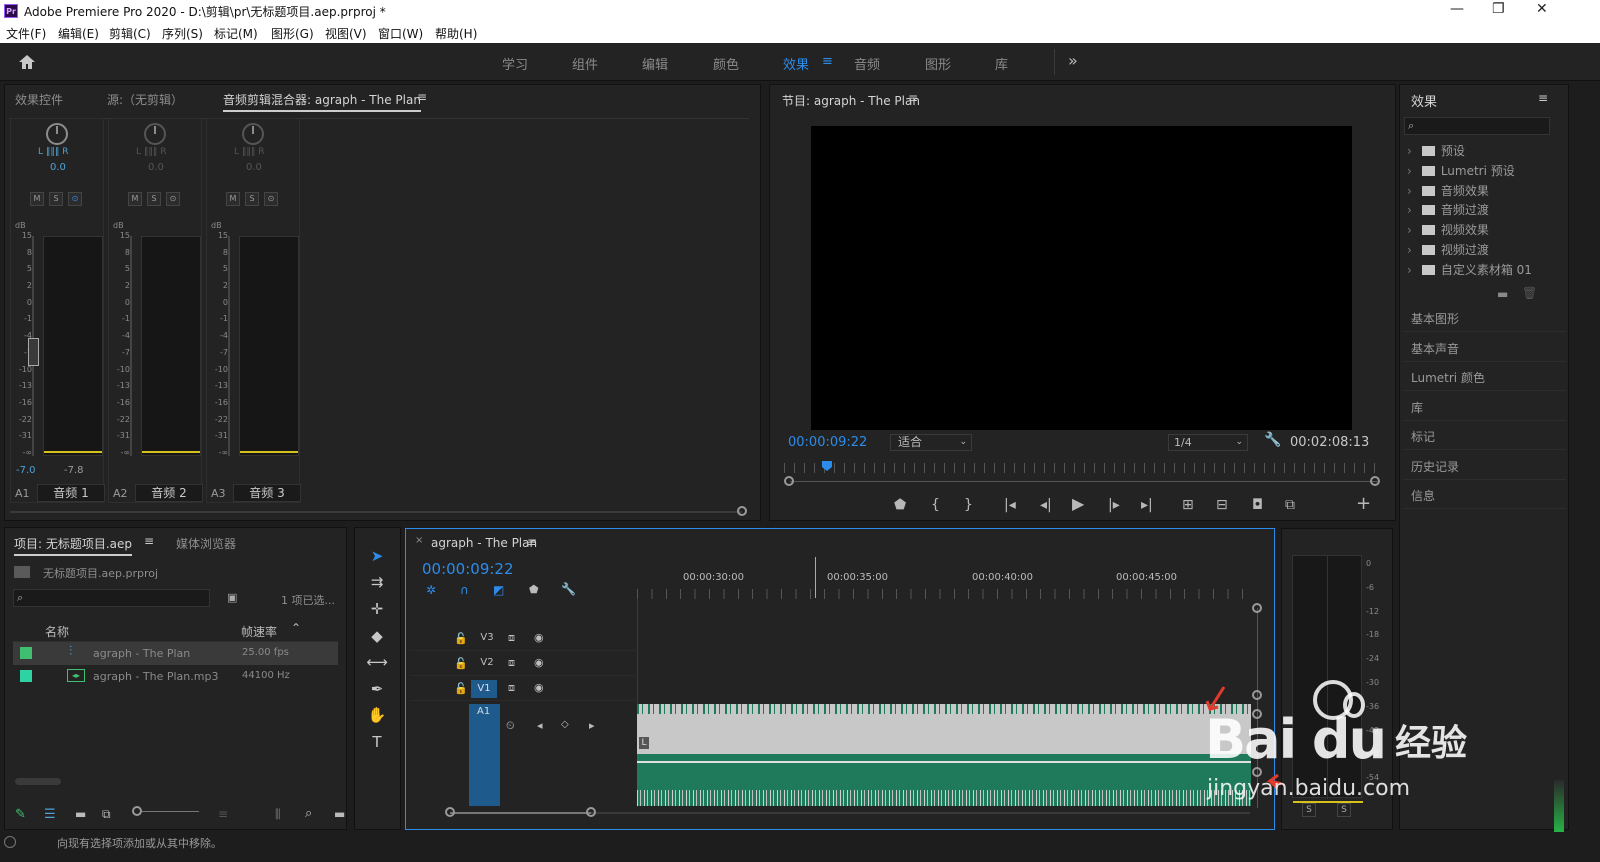 The height and width of the screenshot is (862, 1600). I want to click on side-panel-tab: 基本声音, so click(1484, 349).